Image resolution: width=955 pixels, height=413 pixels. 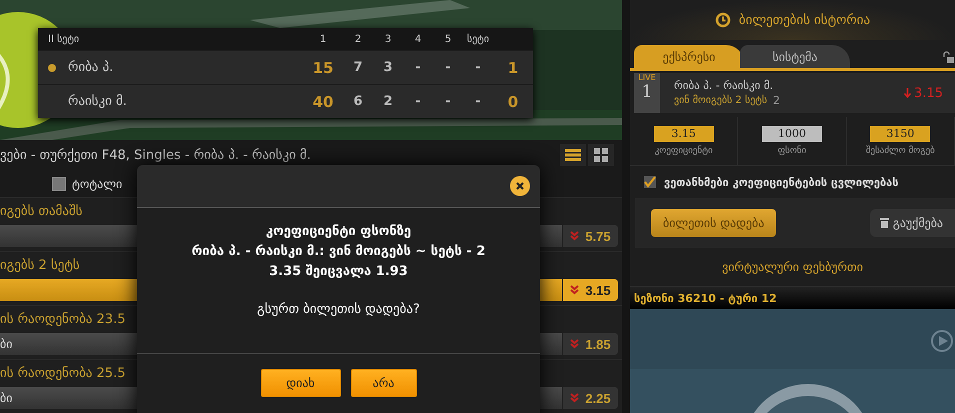 What do you see at coordinates (323, 39) in the screenshot?
I see `column-header: 1` at bounding box center [323, 39].